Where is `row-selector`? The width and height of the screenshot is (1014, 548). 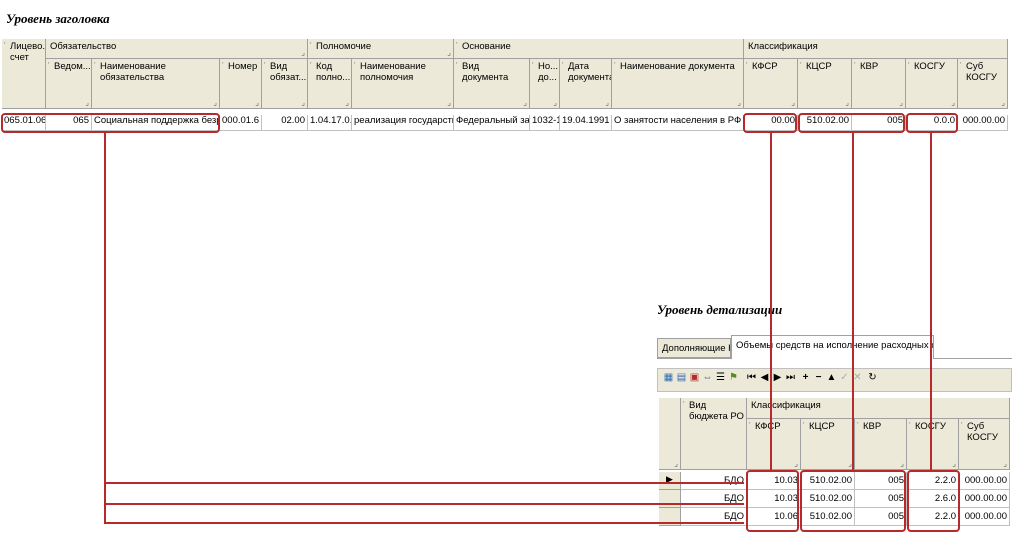 row-selector is located at coordinates (670, 499).